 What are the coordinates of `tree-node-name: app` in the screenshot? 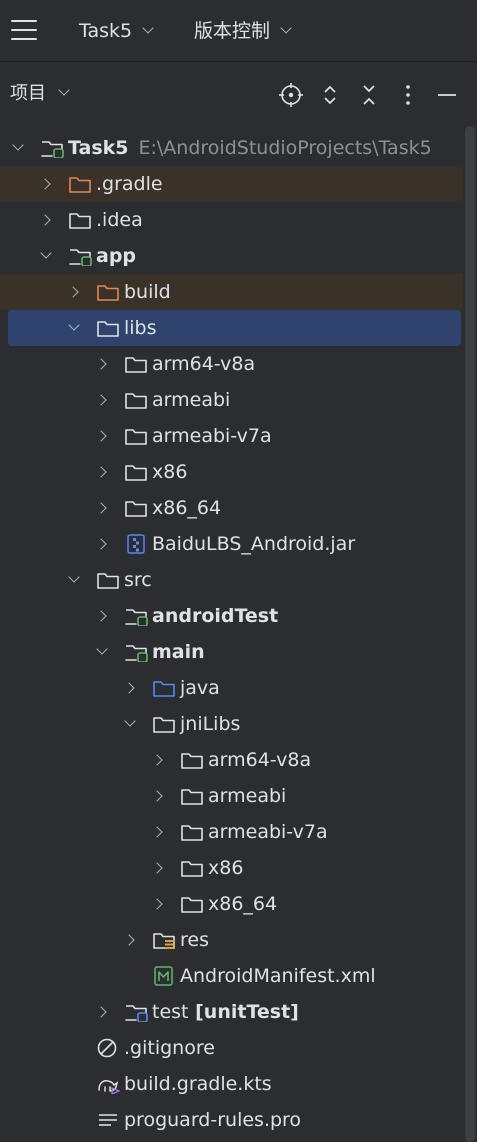 It's located at (116, 256).